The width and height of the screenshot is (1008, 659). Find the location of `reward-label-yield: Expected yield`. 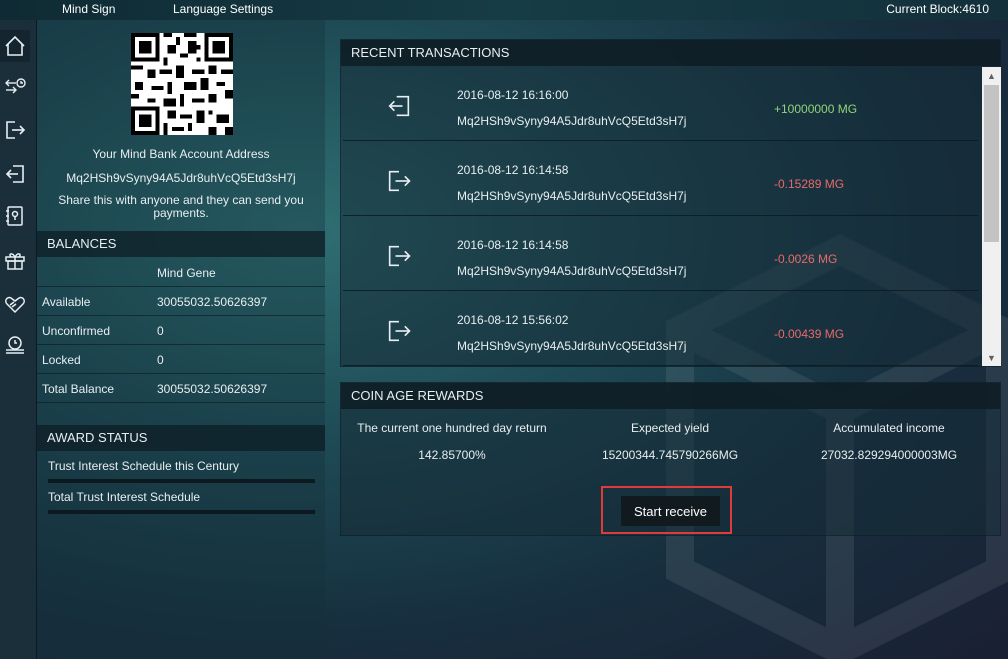

reward-label-yield: Expected yield is located at coordinates (670, 428).